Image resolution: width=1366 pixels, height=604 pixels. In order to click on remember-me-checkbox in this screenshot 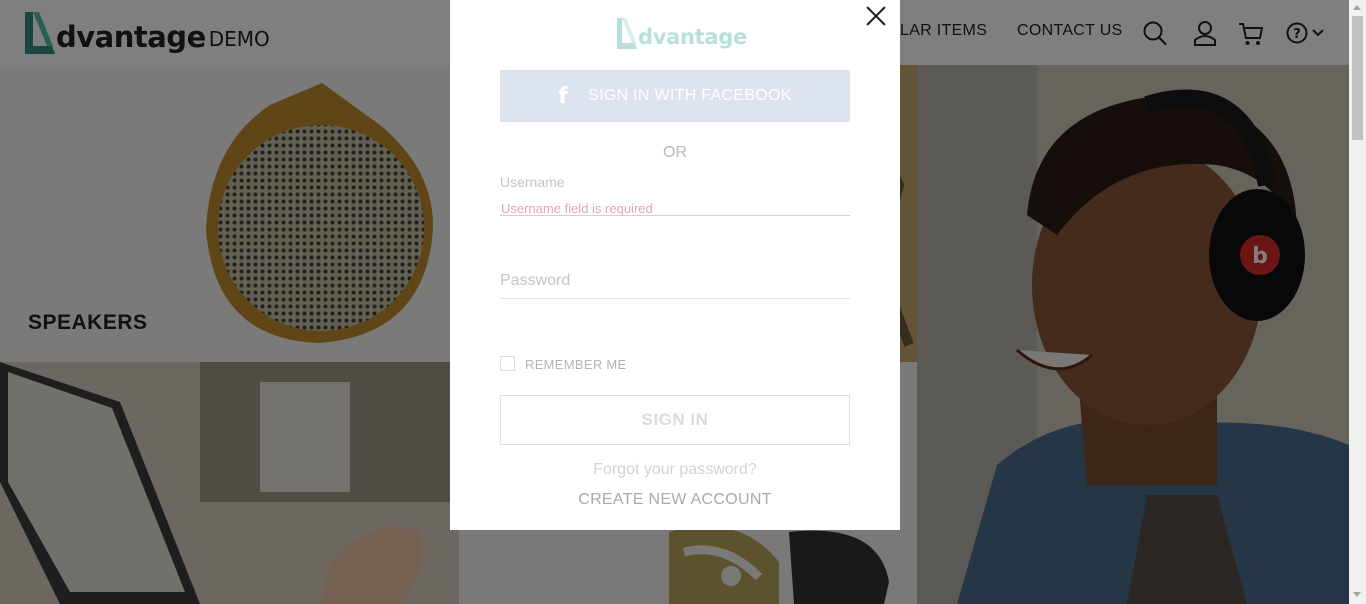, I will do `click(507, 363)`.